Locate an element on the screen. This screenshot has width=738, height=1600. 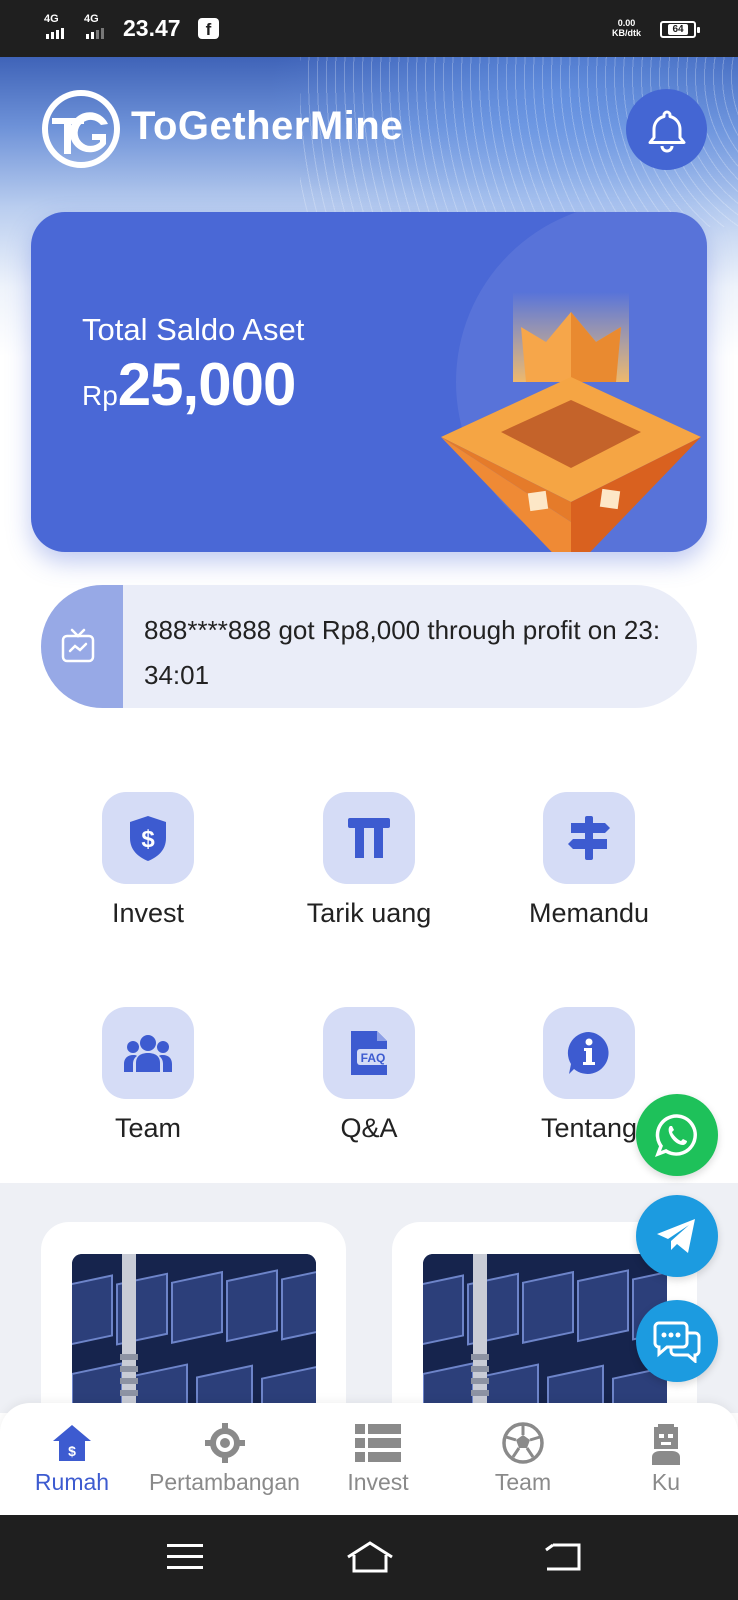
chat-button is located at coordinates (677, 1341).